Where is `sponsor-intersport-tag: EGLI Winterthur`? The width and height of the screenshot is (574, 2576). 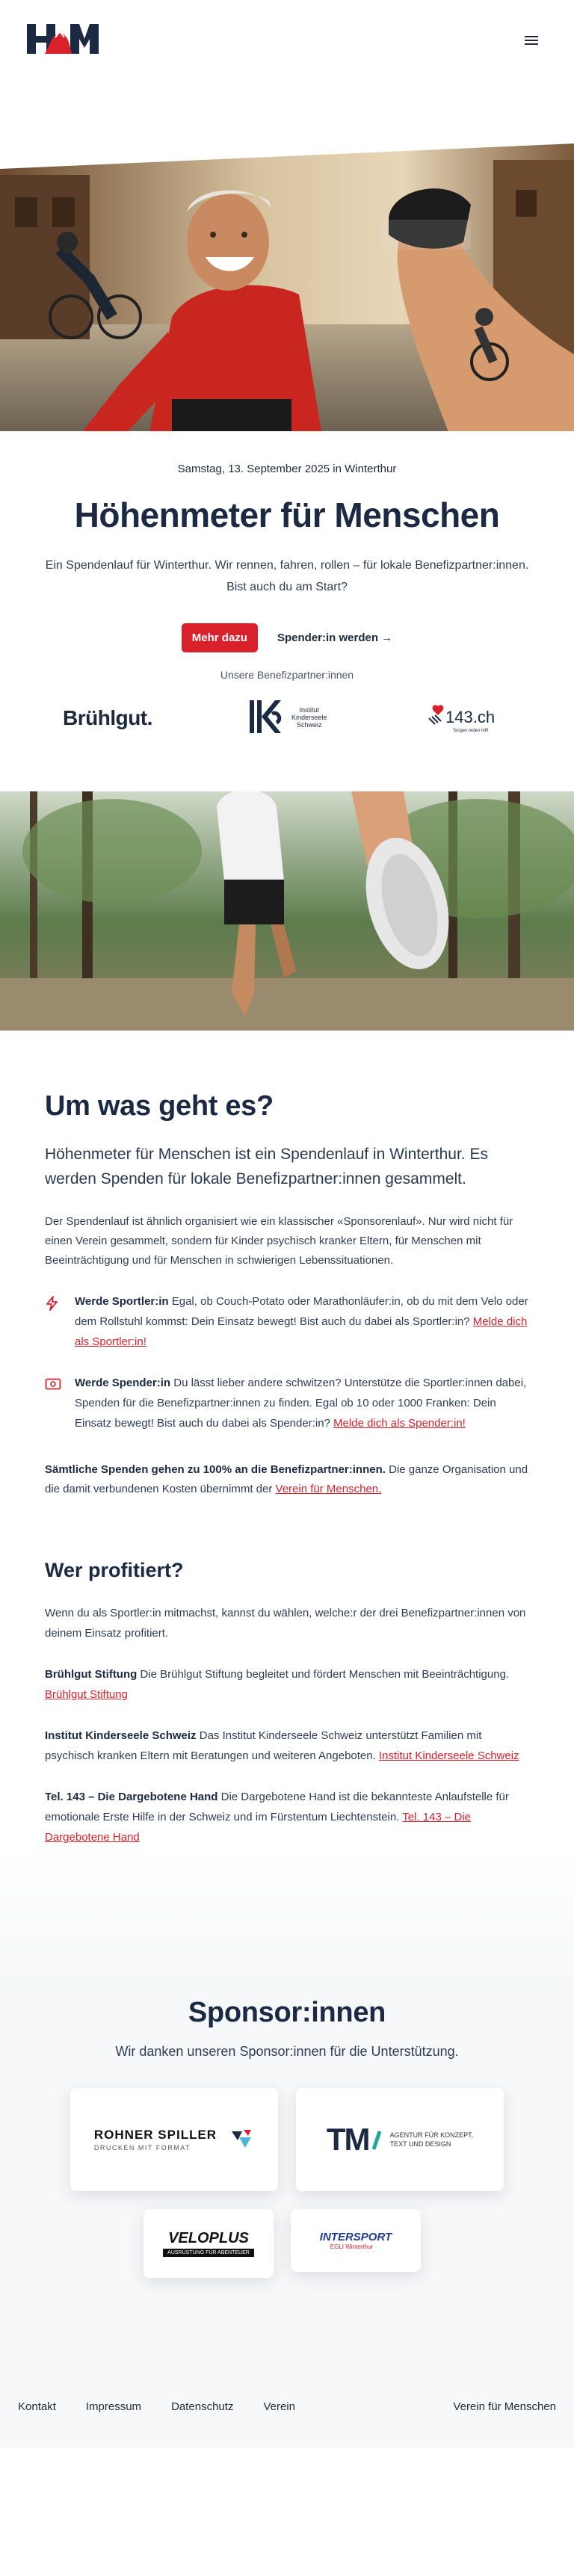
sponsor-intersport-tag: EGLI Winterthur is located at coordinates (352, 2246).